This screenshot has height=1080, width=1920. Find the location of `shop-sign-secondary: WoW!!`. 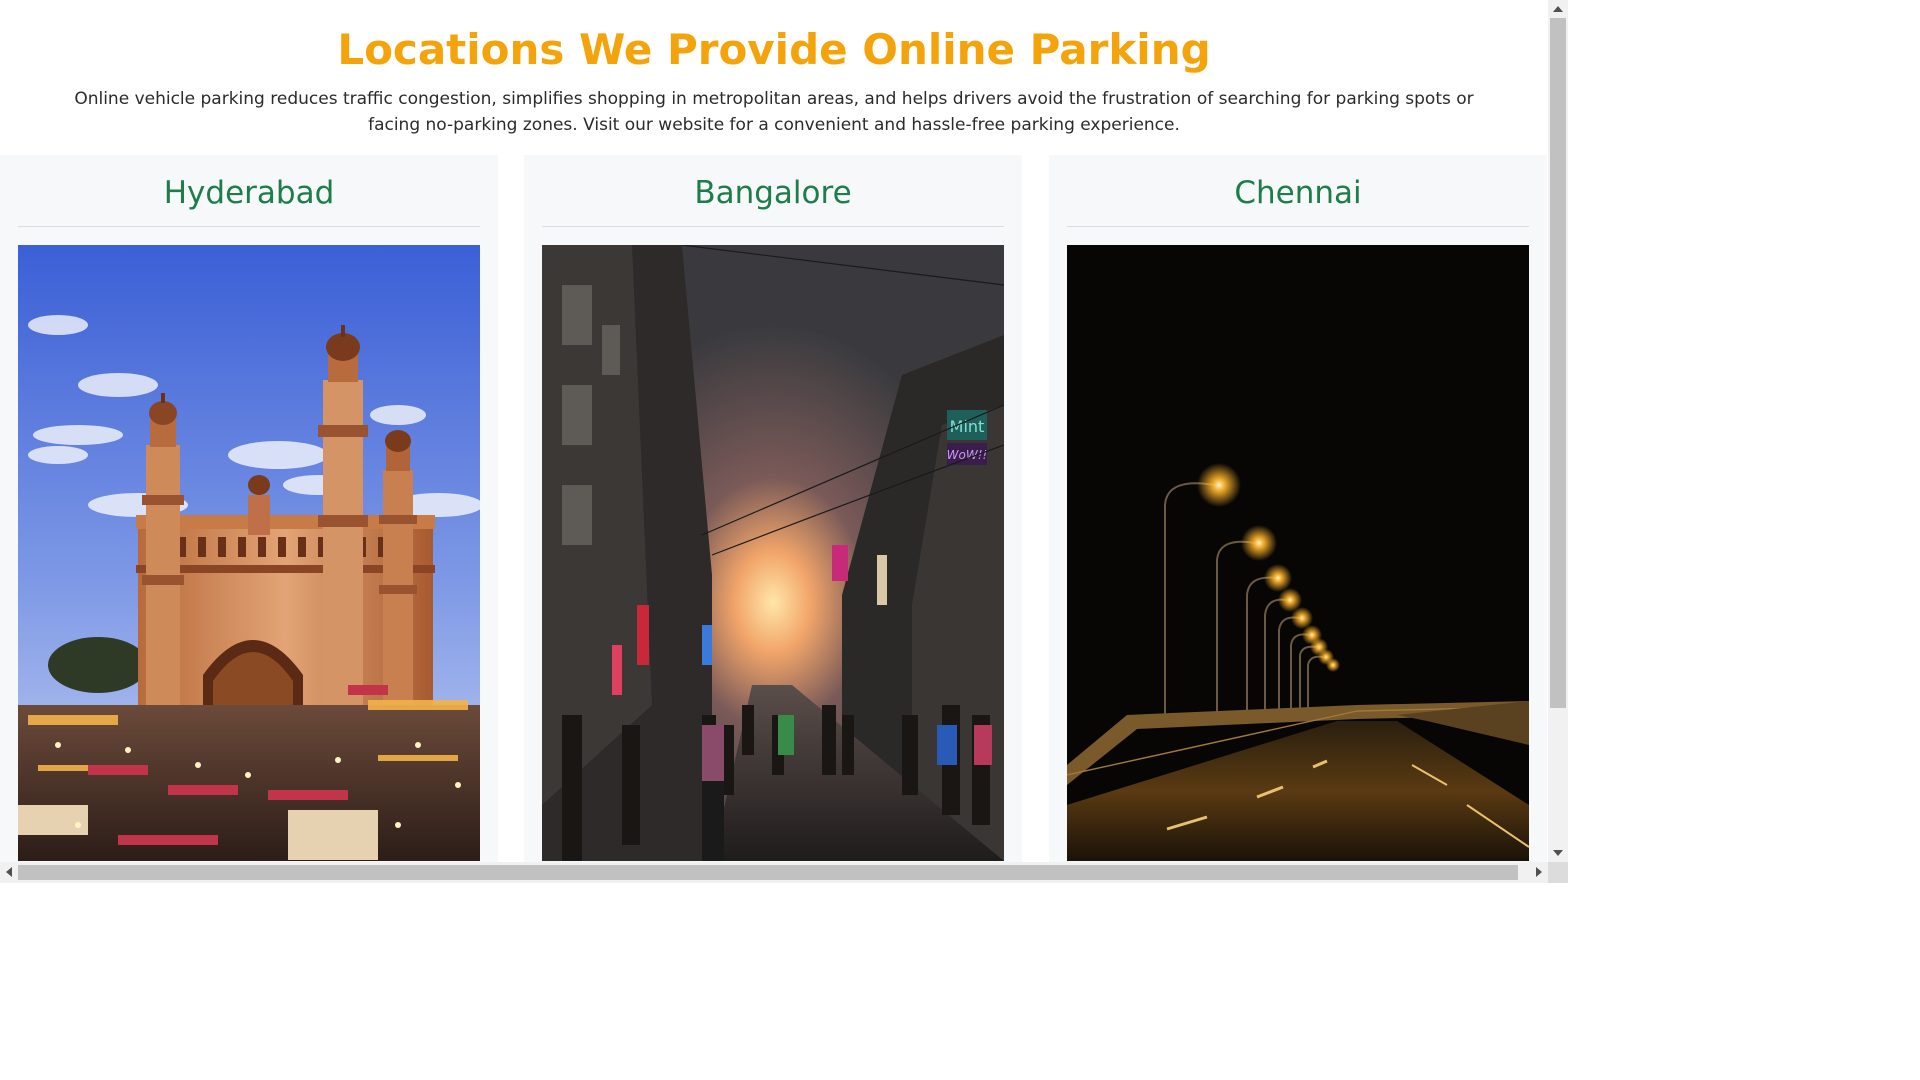

shop-sign-secondary: WoW!! is located at coordinates (967, 455).